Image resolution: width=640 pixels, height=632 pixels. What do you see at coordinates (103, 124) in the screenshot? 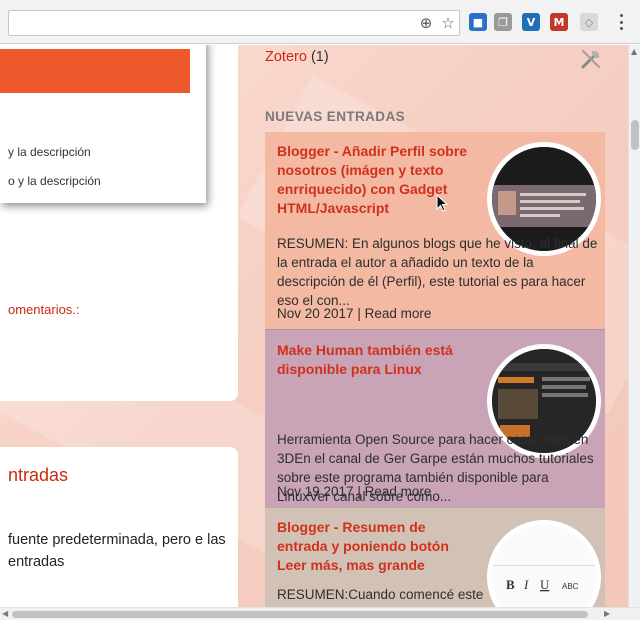
I see `preview-popup: y la descripción o y la descripción` at bounding box center [103, 124].